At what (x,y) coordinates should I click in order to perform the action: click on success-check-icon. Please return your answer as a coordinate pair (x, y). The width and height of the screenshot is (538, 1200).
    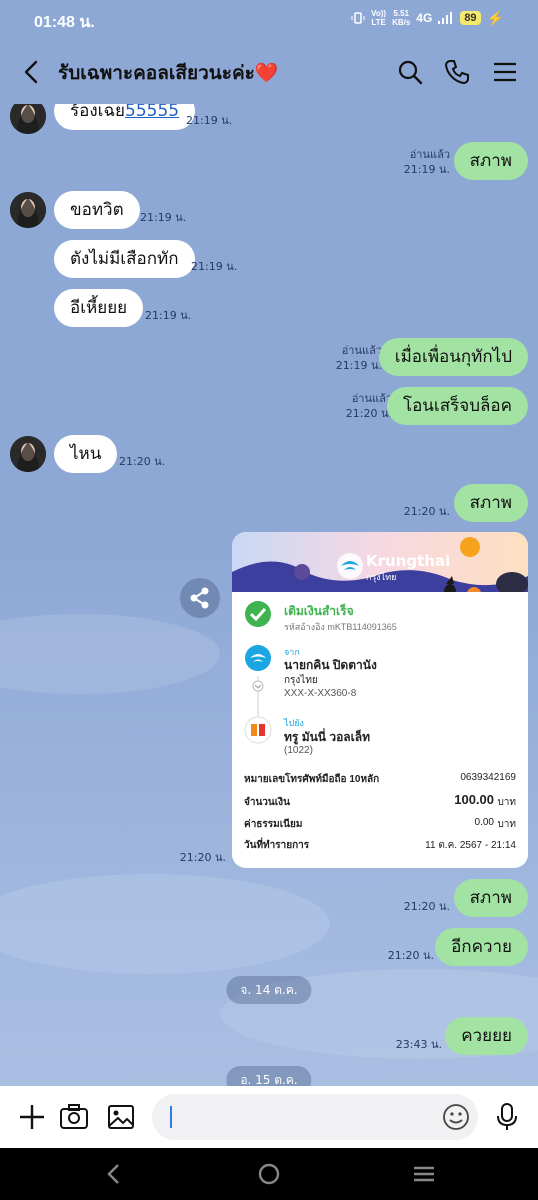
    Looking at the image, I should click on (258, 614).